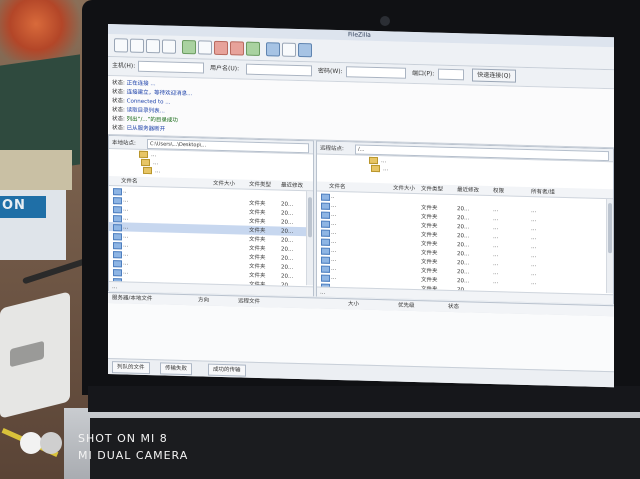 This screenshot has width=640, height=479. Describe the element at coordinates (305, 50) in the screenshot. I see `search-icon` at that location.